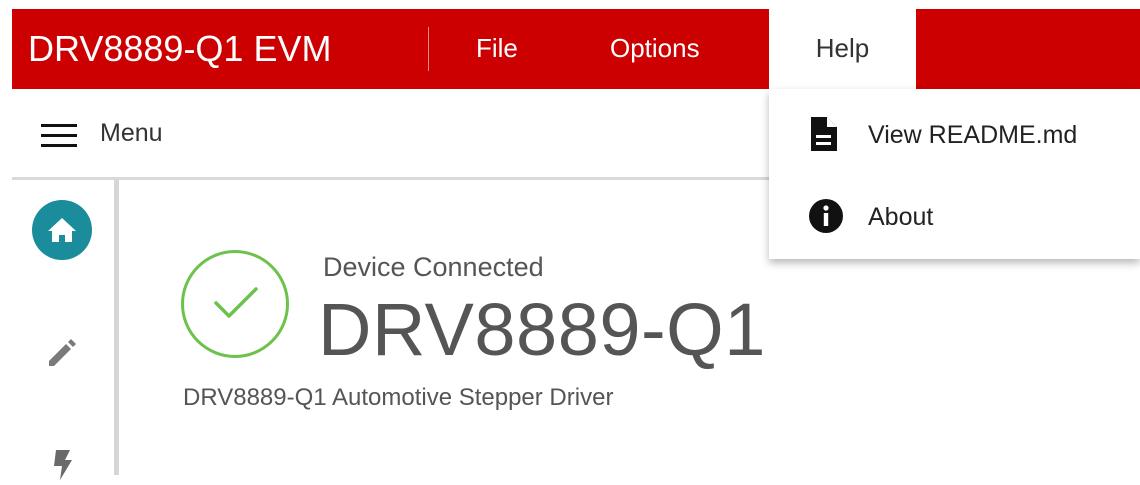  I want to click on pencil-icon, so click(63, 352).